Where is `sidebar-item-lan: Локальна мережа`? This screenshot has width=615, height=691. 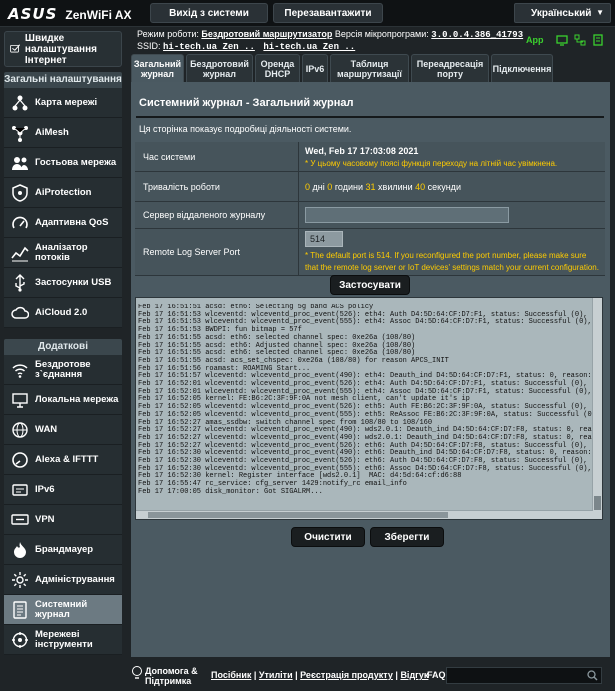 sidebar-item-lan: Локальна мережа is located at coordinates (63, 400).